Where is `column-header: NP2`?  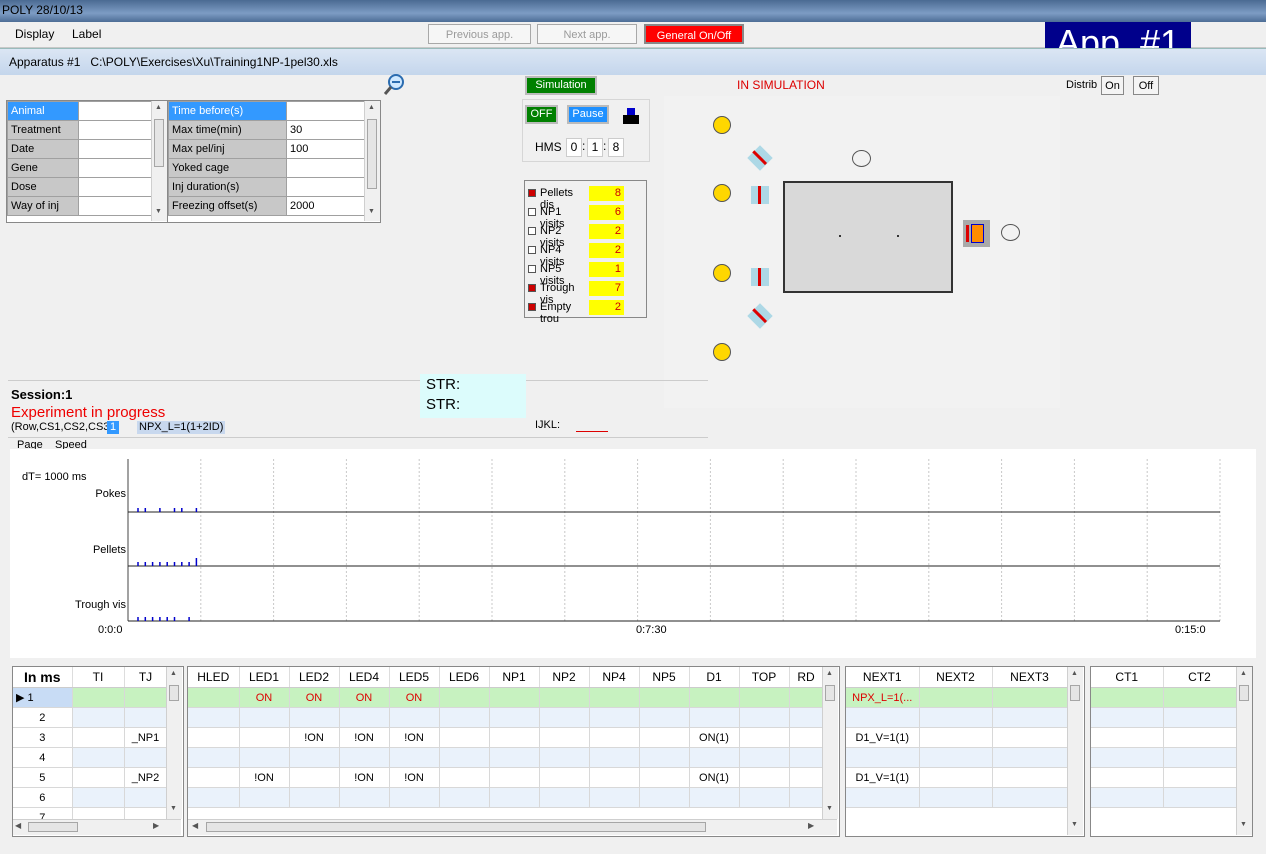 column-header: NP2 is located at coordinates (564, 677).